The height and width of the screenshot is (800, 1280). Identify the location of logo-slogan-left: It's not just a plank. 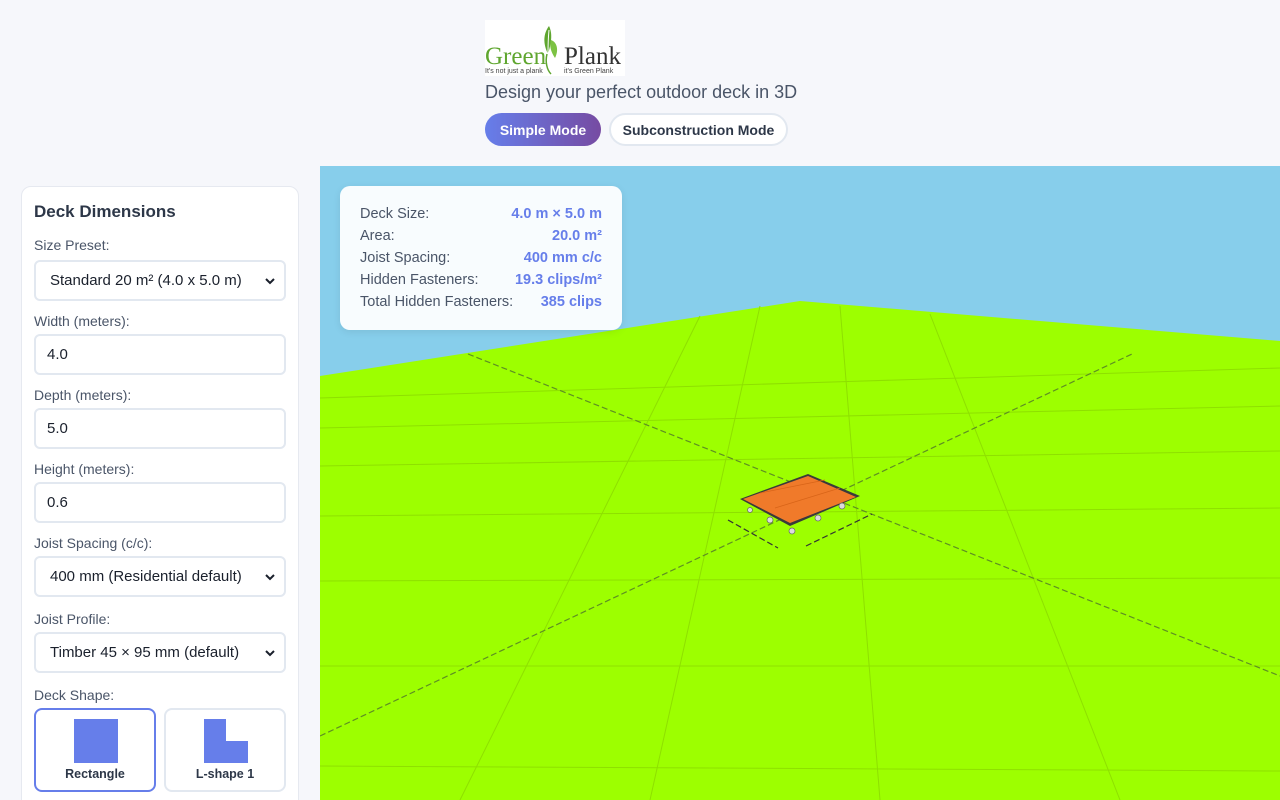
(514, 71).